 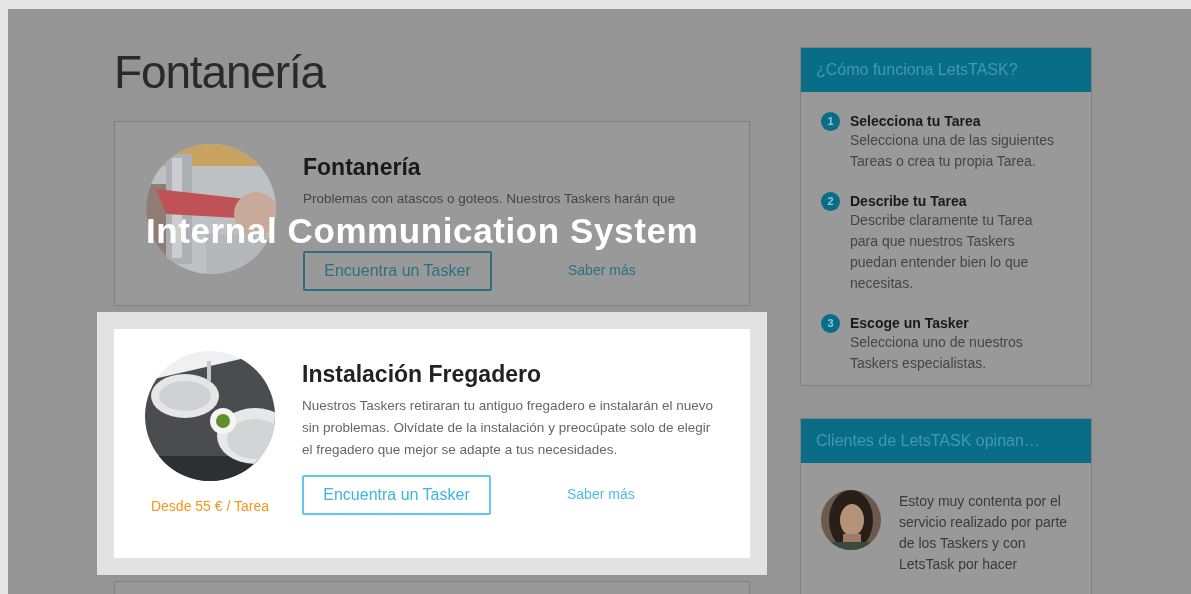 What do you see at coordinates (909, 201) in the screenshot?
I see `step-title: Describe tu Tarea` at bounding box center [909, 201].